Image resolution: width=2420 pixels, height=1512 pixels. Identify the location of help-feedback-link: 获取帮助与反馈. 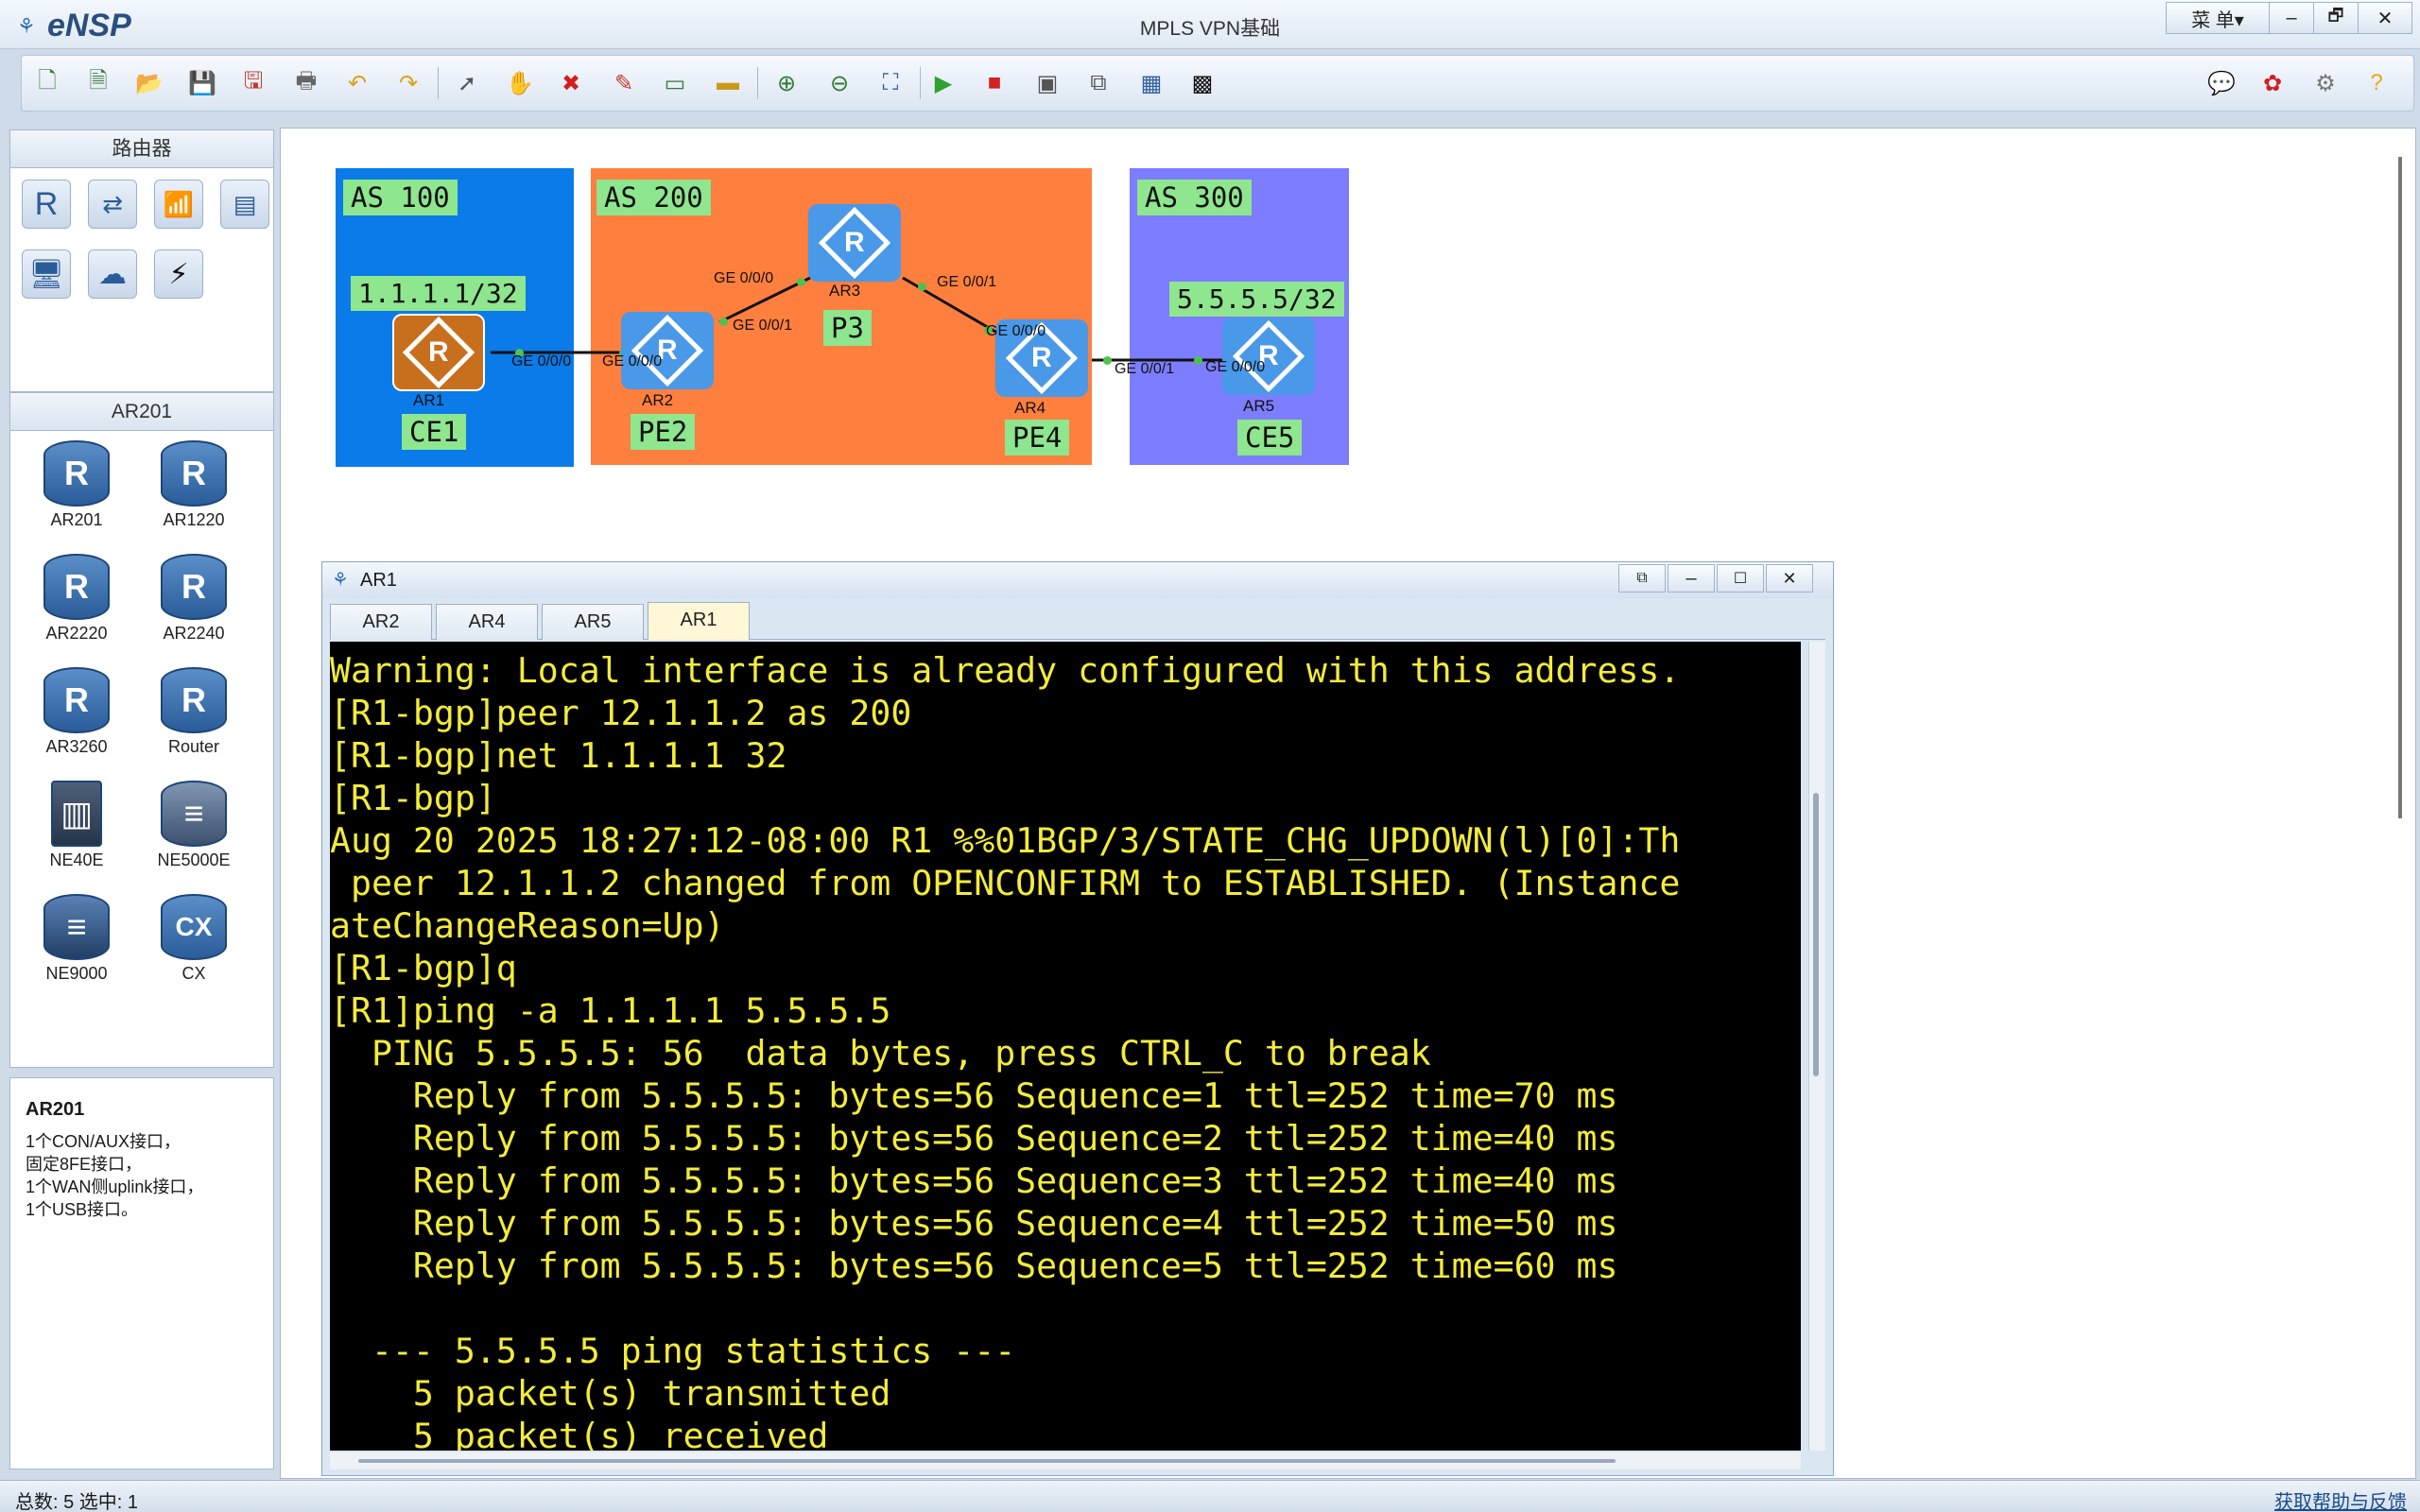
(2340, 1499).